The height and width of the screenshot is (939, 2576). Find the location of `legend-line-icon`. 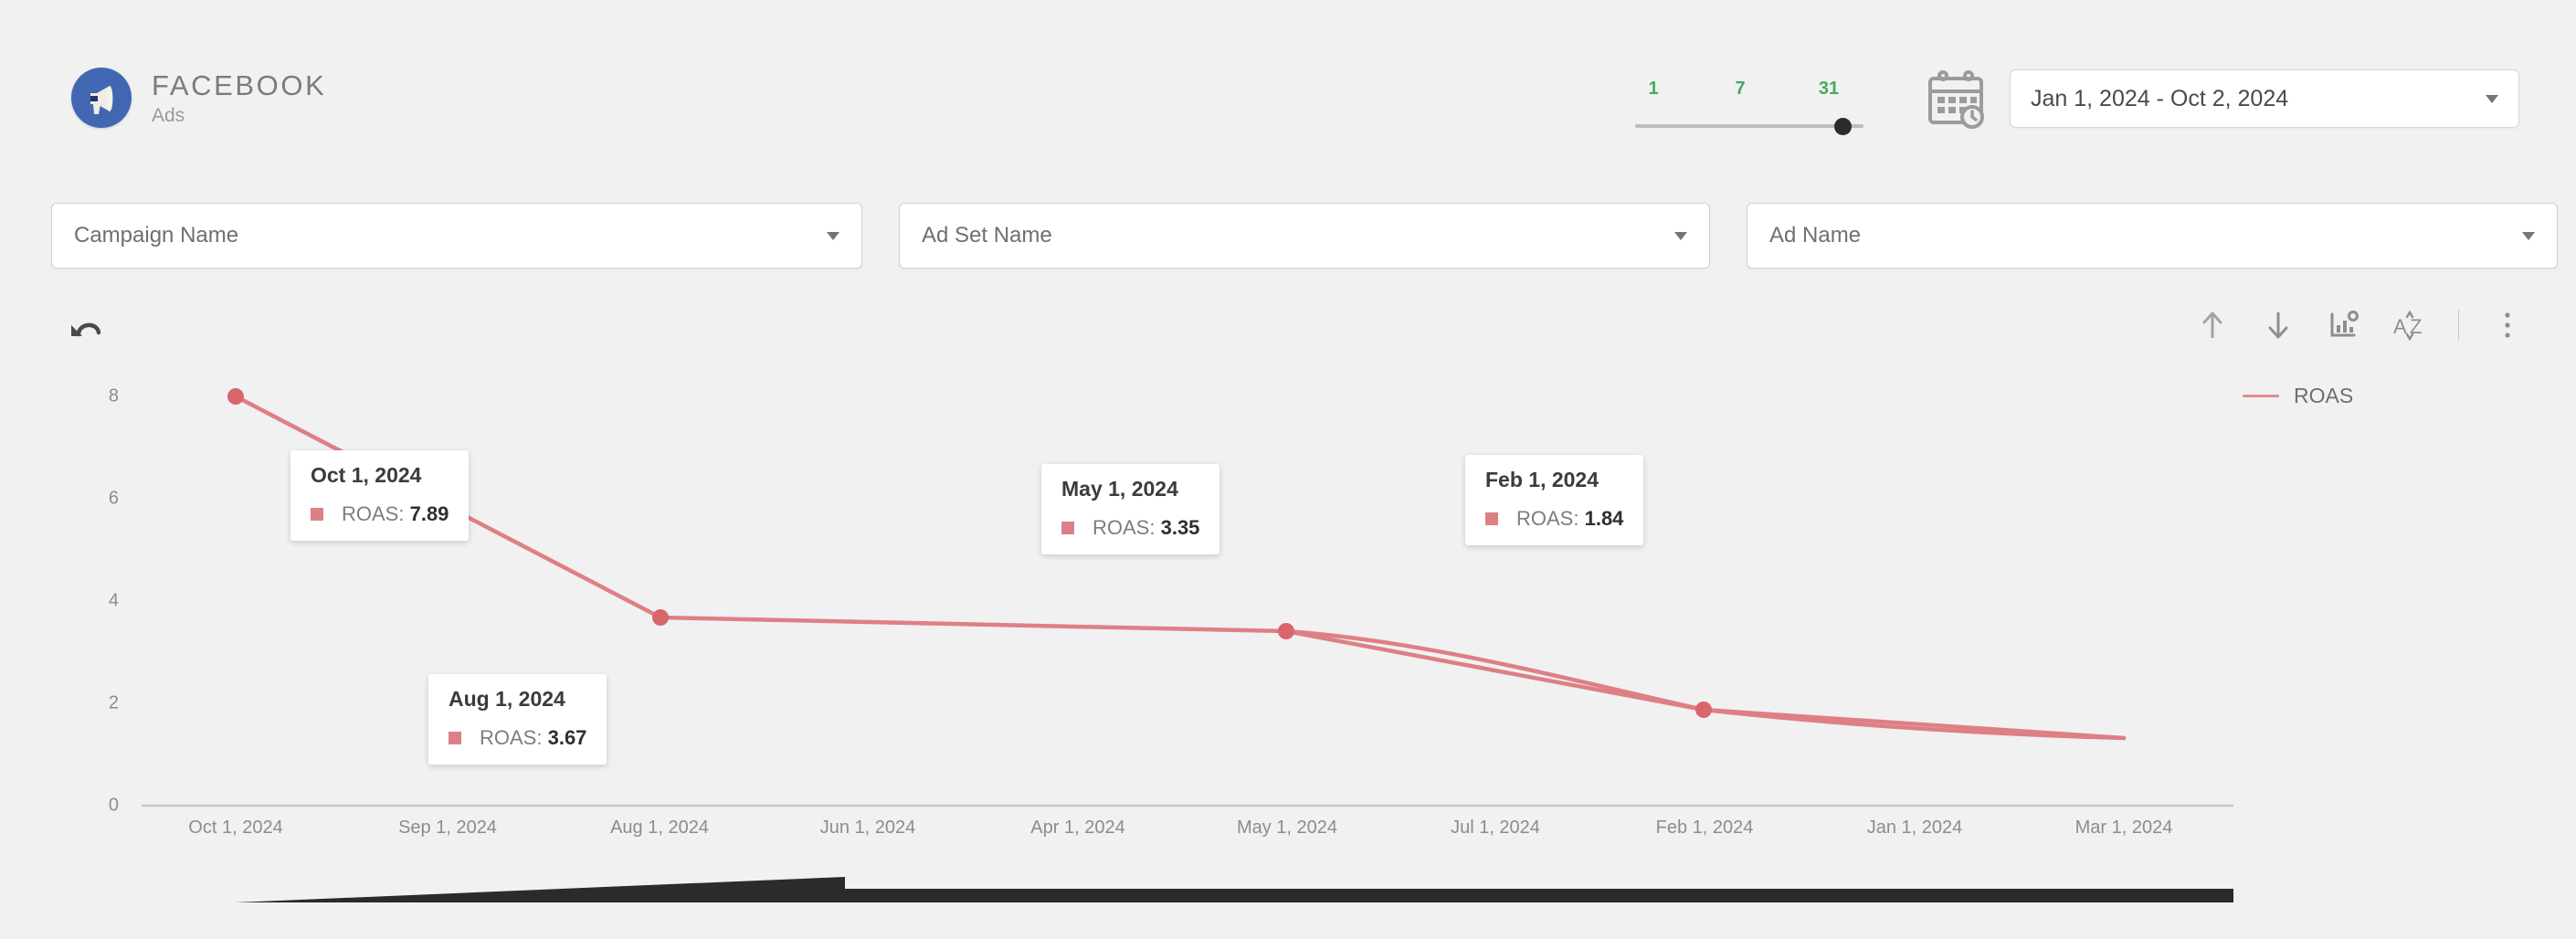

legend-line-icon is located at coordinates (2261, 396).